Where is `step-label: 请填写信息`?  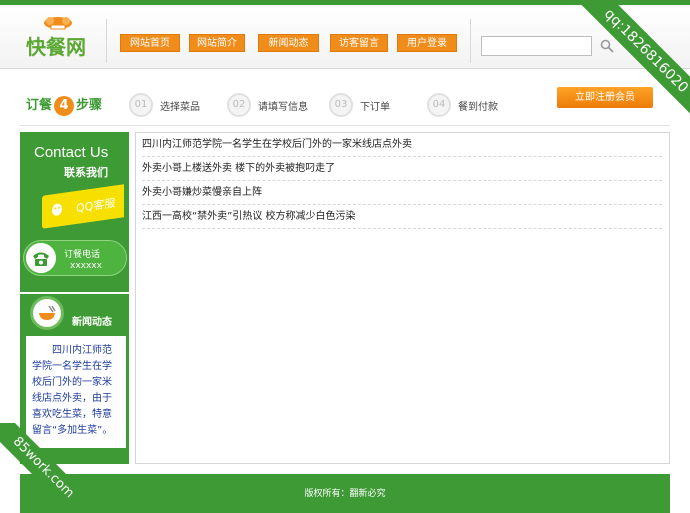 step-label: 请填写信息 is located at coordinates (283, 107).